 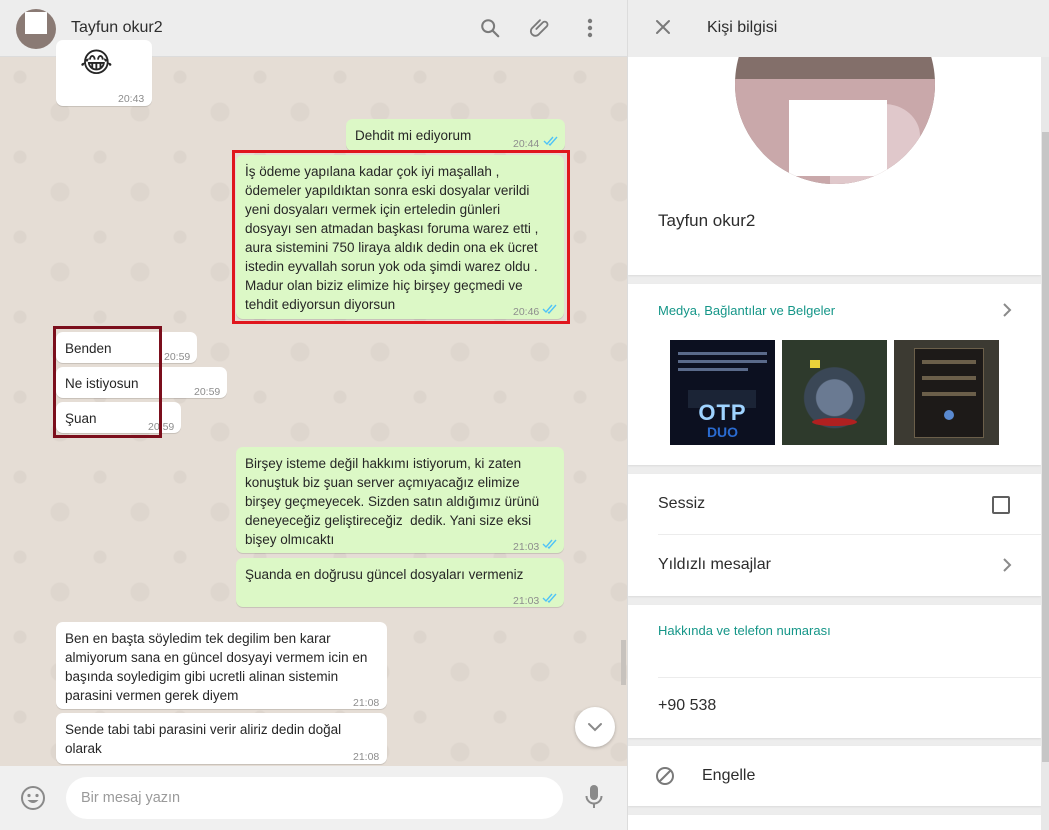 I want to click on info-scrollbar, so click(x=1045, y=443).